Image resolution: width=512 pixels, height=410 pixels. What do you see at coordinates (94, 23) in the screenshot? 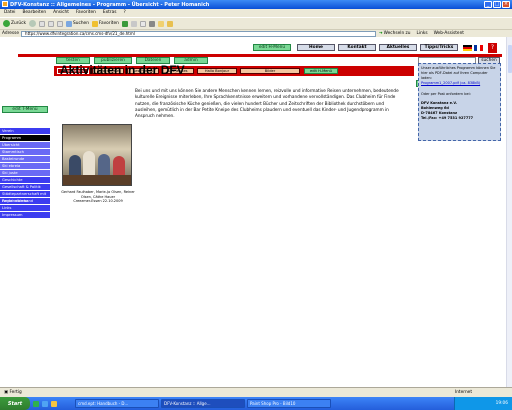
I see `star-icon` at bounding box center [94, 23].